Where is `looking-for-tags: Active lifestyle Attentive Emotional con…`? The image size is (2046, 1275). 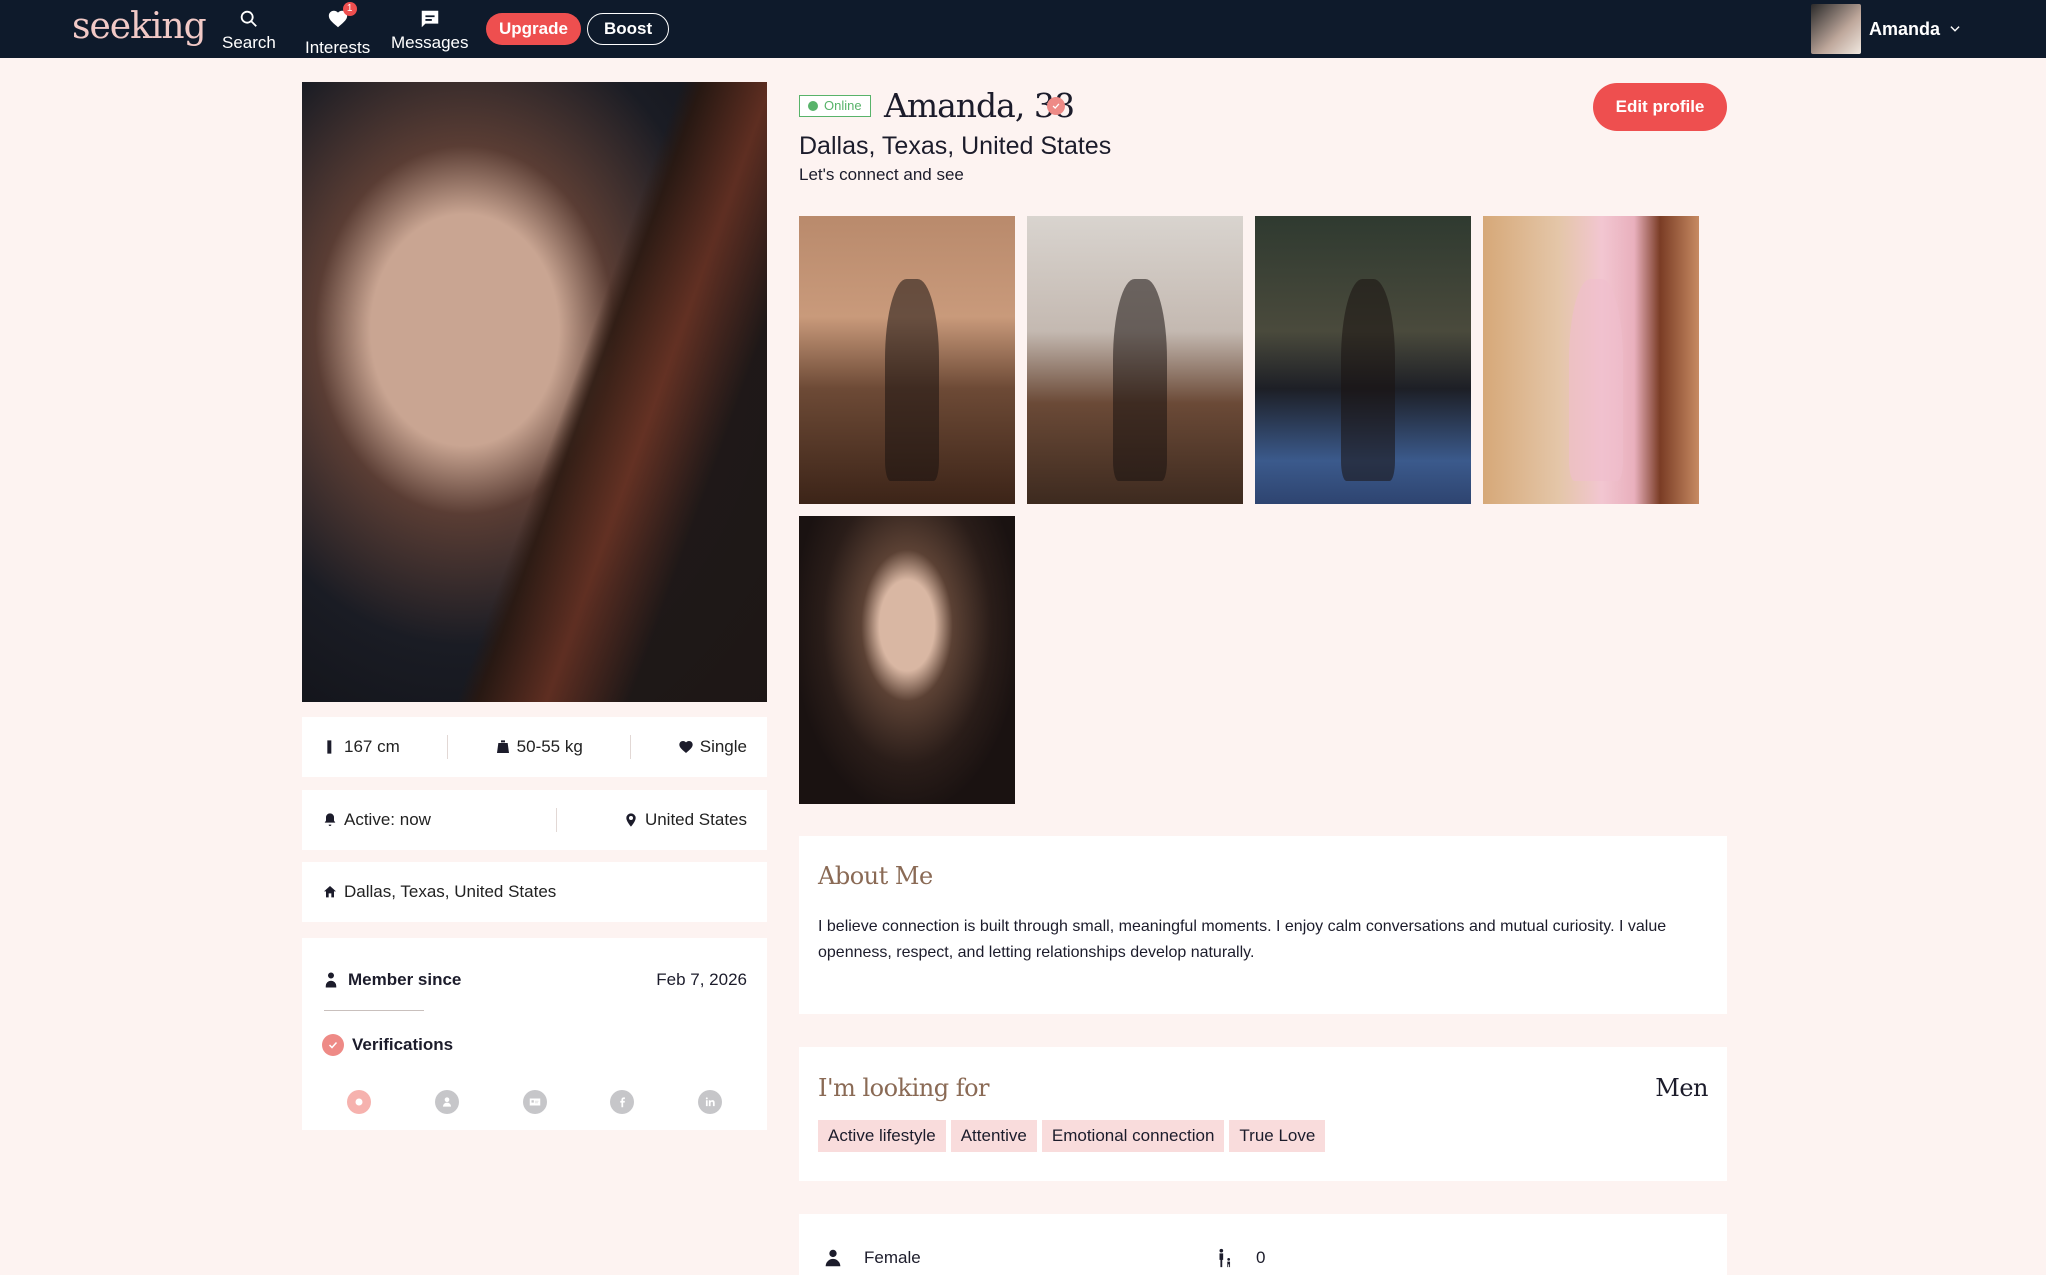
looking-for-tags: Active lifestyle Attentive Emotional con… is located at coordinates (1072, 1136).